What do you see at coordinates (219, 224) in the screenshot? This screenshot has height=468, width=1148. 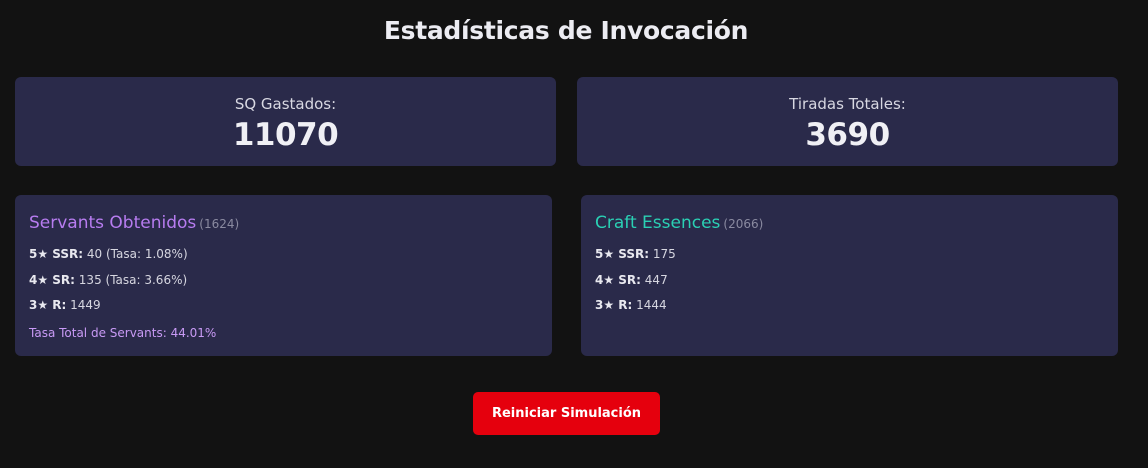 I see `servants-count: (1624)` at bounding box center [219, 224].